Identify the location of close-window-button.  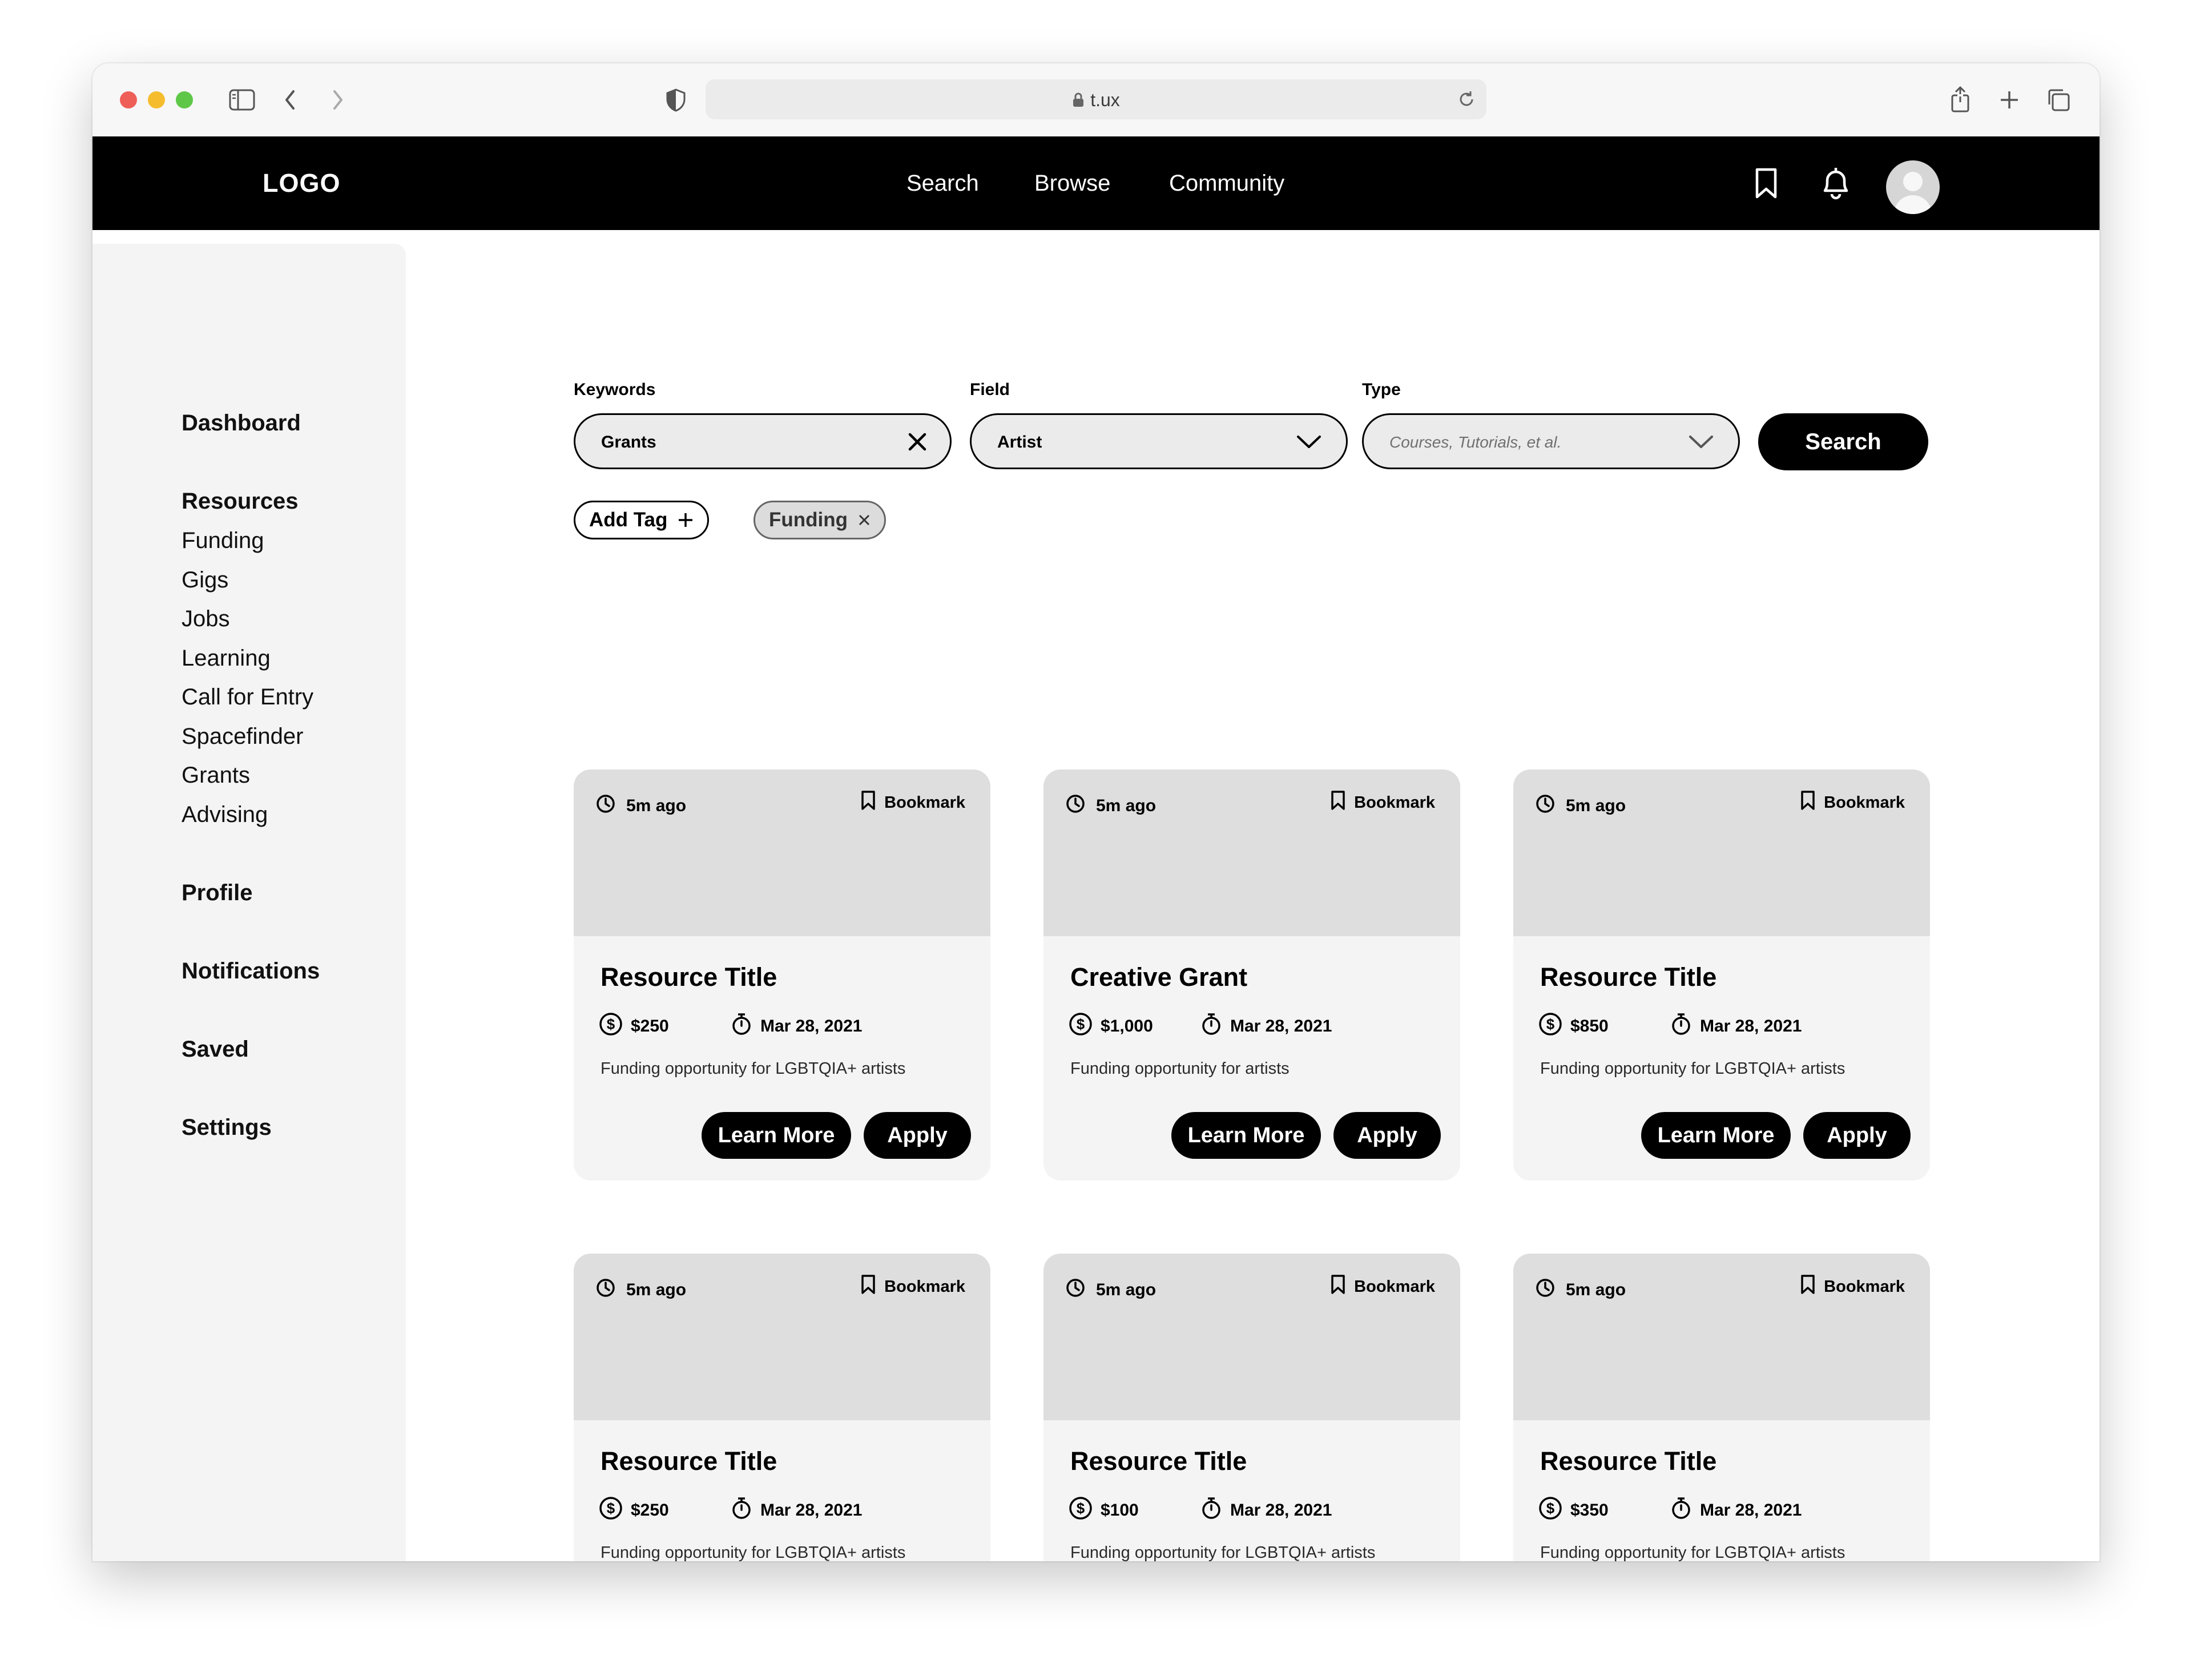
(128, 99).